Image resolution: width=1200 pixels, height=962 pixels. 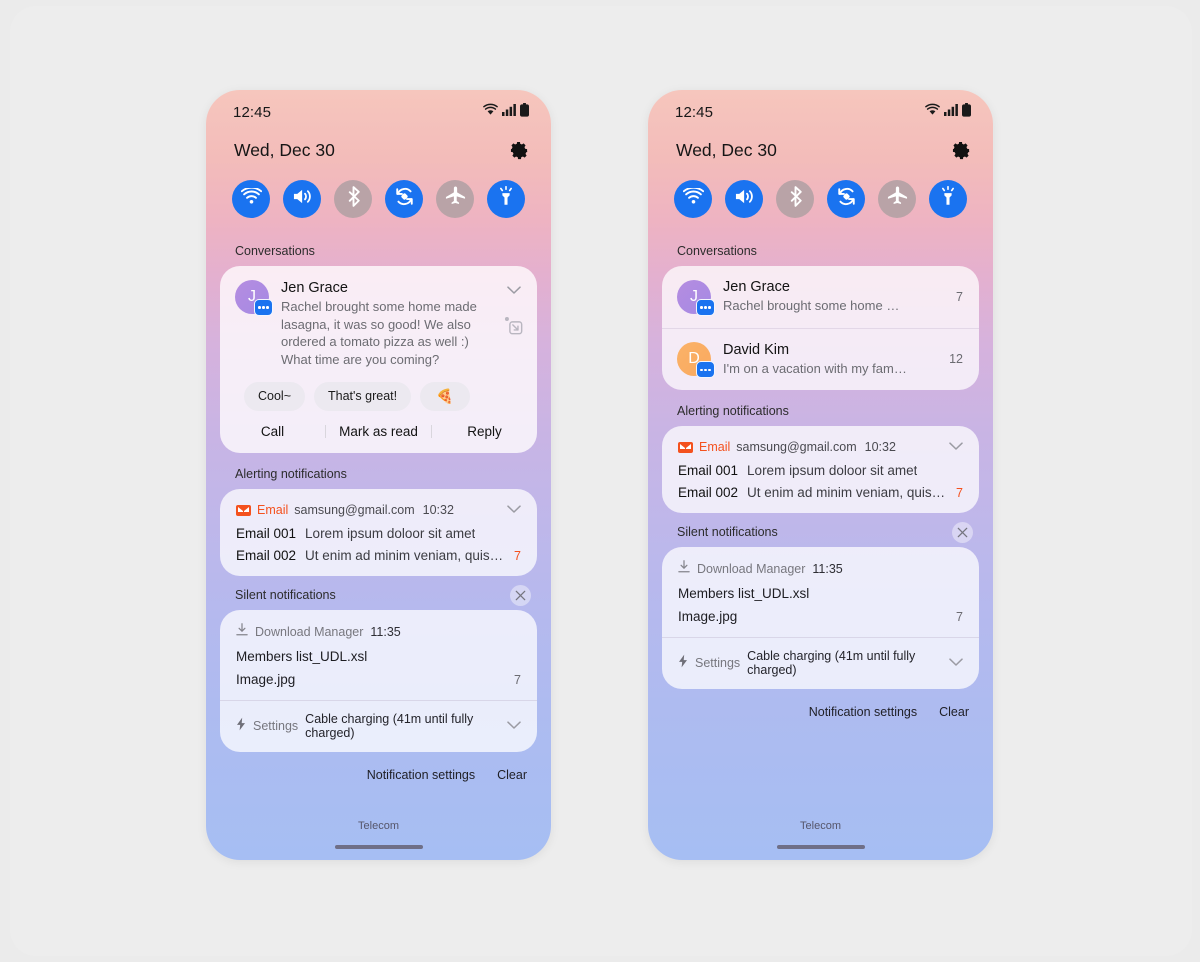 I want to click on status-clock: 12:45, so click(x=694, y=112).